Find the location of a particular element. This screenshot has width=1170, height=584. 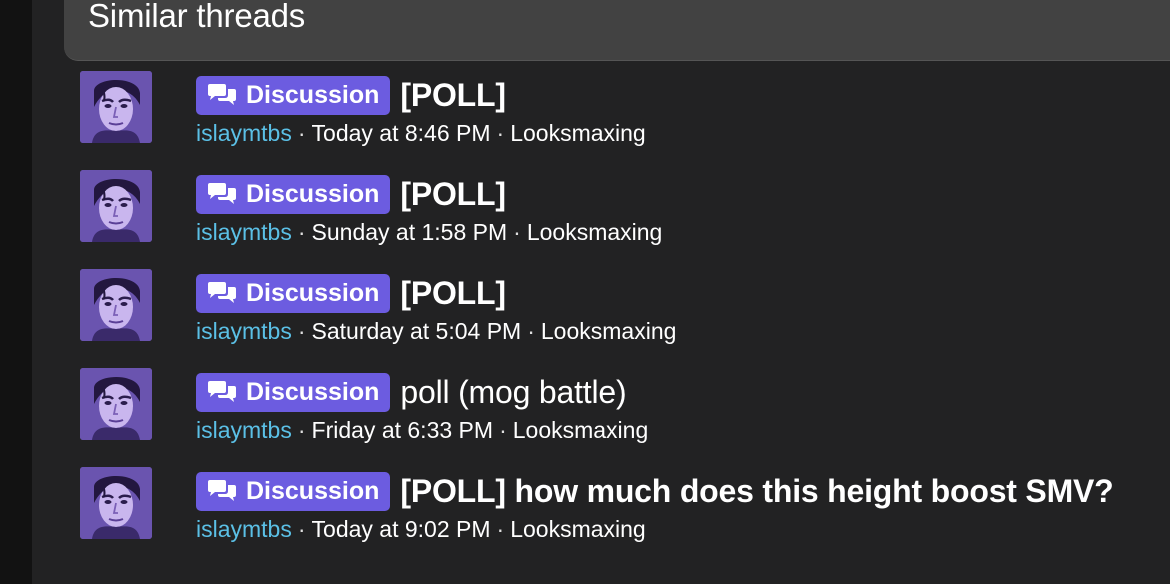

thread-date: Saturday at 5:04 PM is located at coordinates (417, 331).